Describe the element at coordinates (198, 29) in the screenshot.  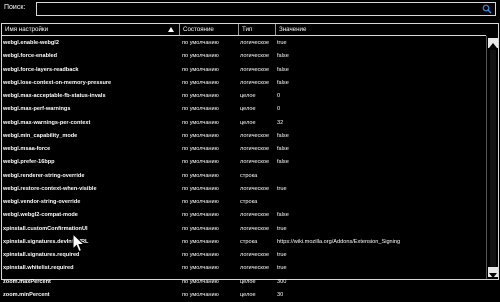
I see `column-header-state-label: Состояние` at that location.